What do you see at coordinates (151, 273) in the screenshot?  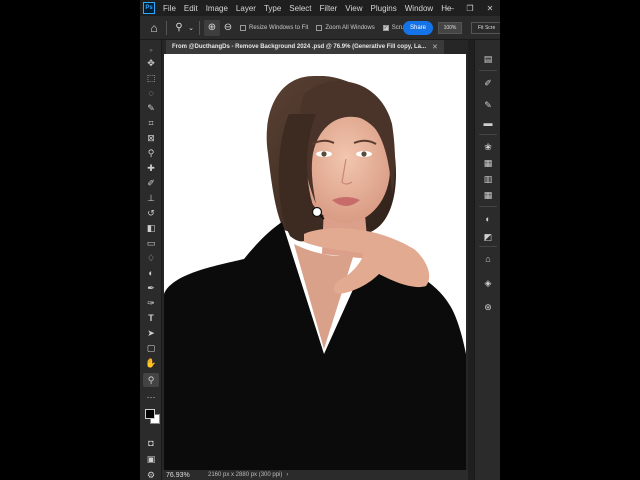 I see `dodge-tool-icon: ◐` at bounding box center [151, 273].